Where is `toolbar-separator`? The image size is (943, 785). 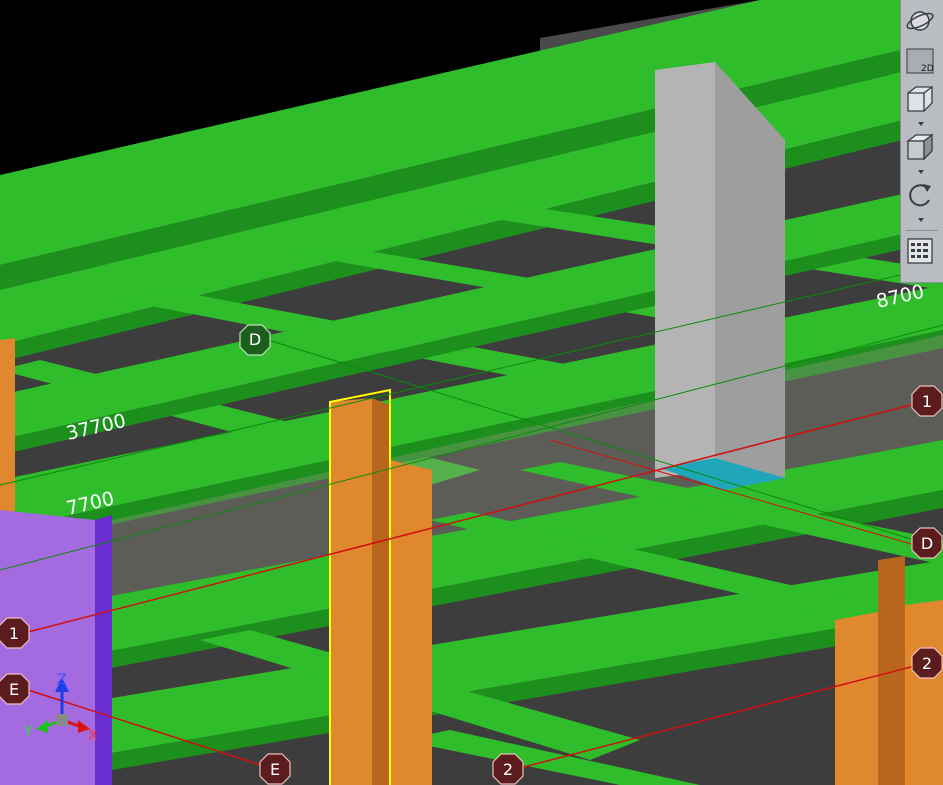
toolbar-separator is located at coordinates (922, 230).